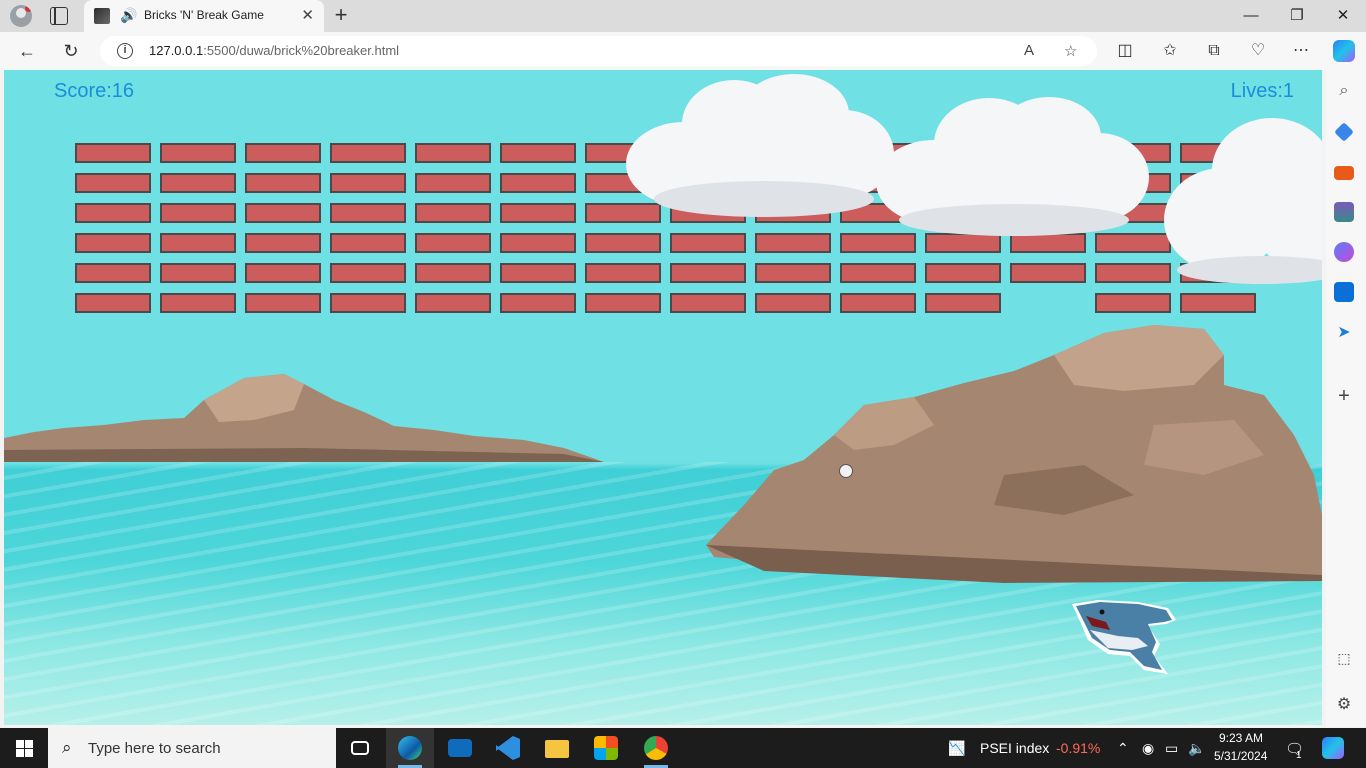  What do you see at coordinates (176, 50) in the screenshot?
I see `url-host: 127.0.0.1` at bounding box center [176, 50].